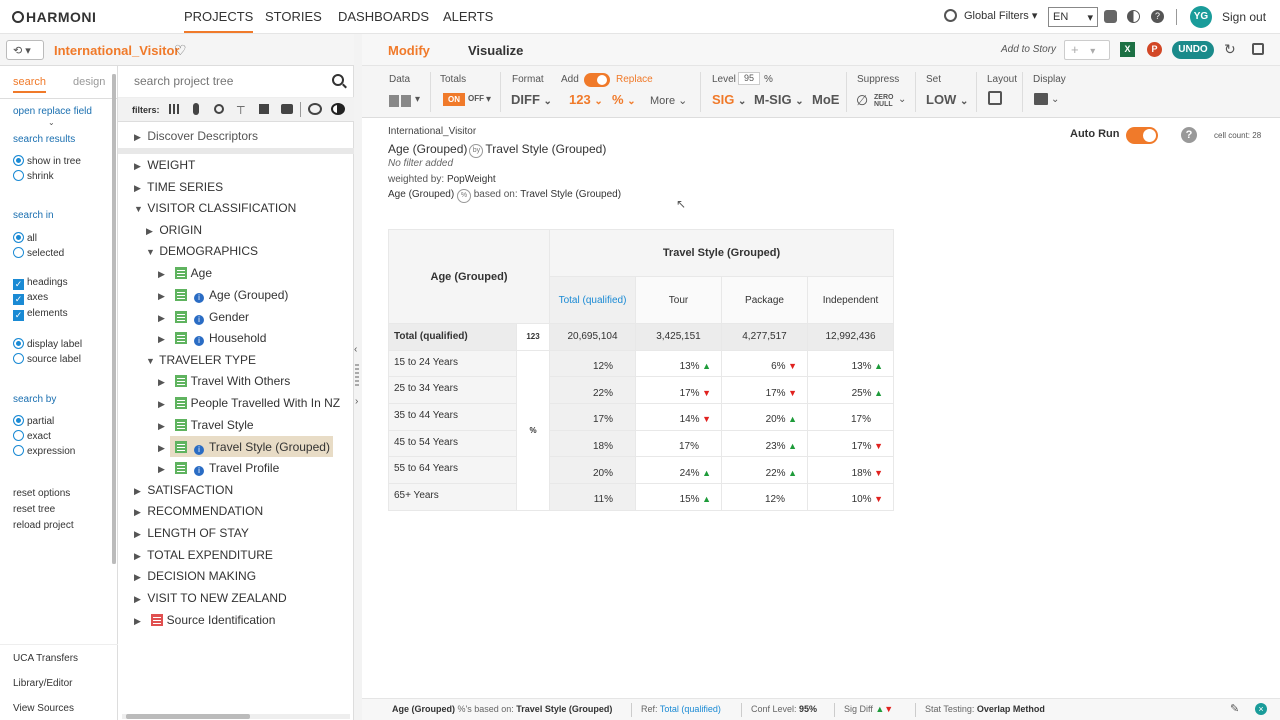 The width and height of the screenshot is (1280, 720). What do you see at coordinates (42, 683) in the screenshot?
I see `library-editor-link: Library/Editor` at bounding box center [42, 683].